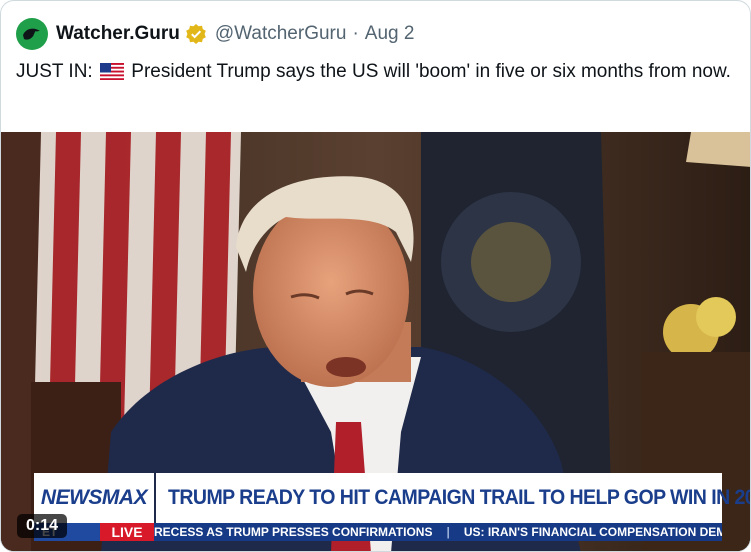  I want to click on live-badge: LIVE, so click(127, 532).